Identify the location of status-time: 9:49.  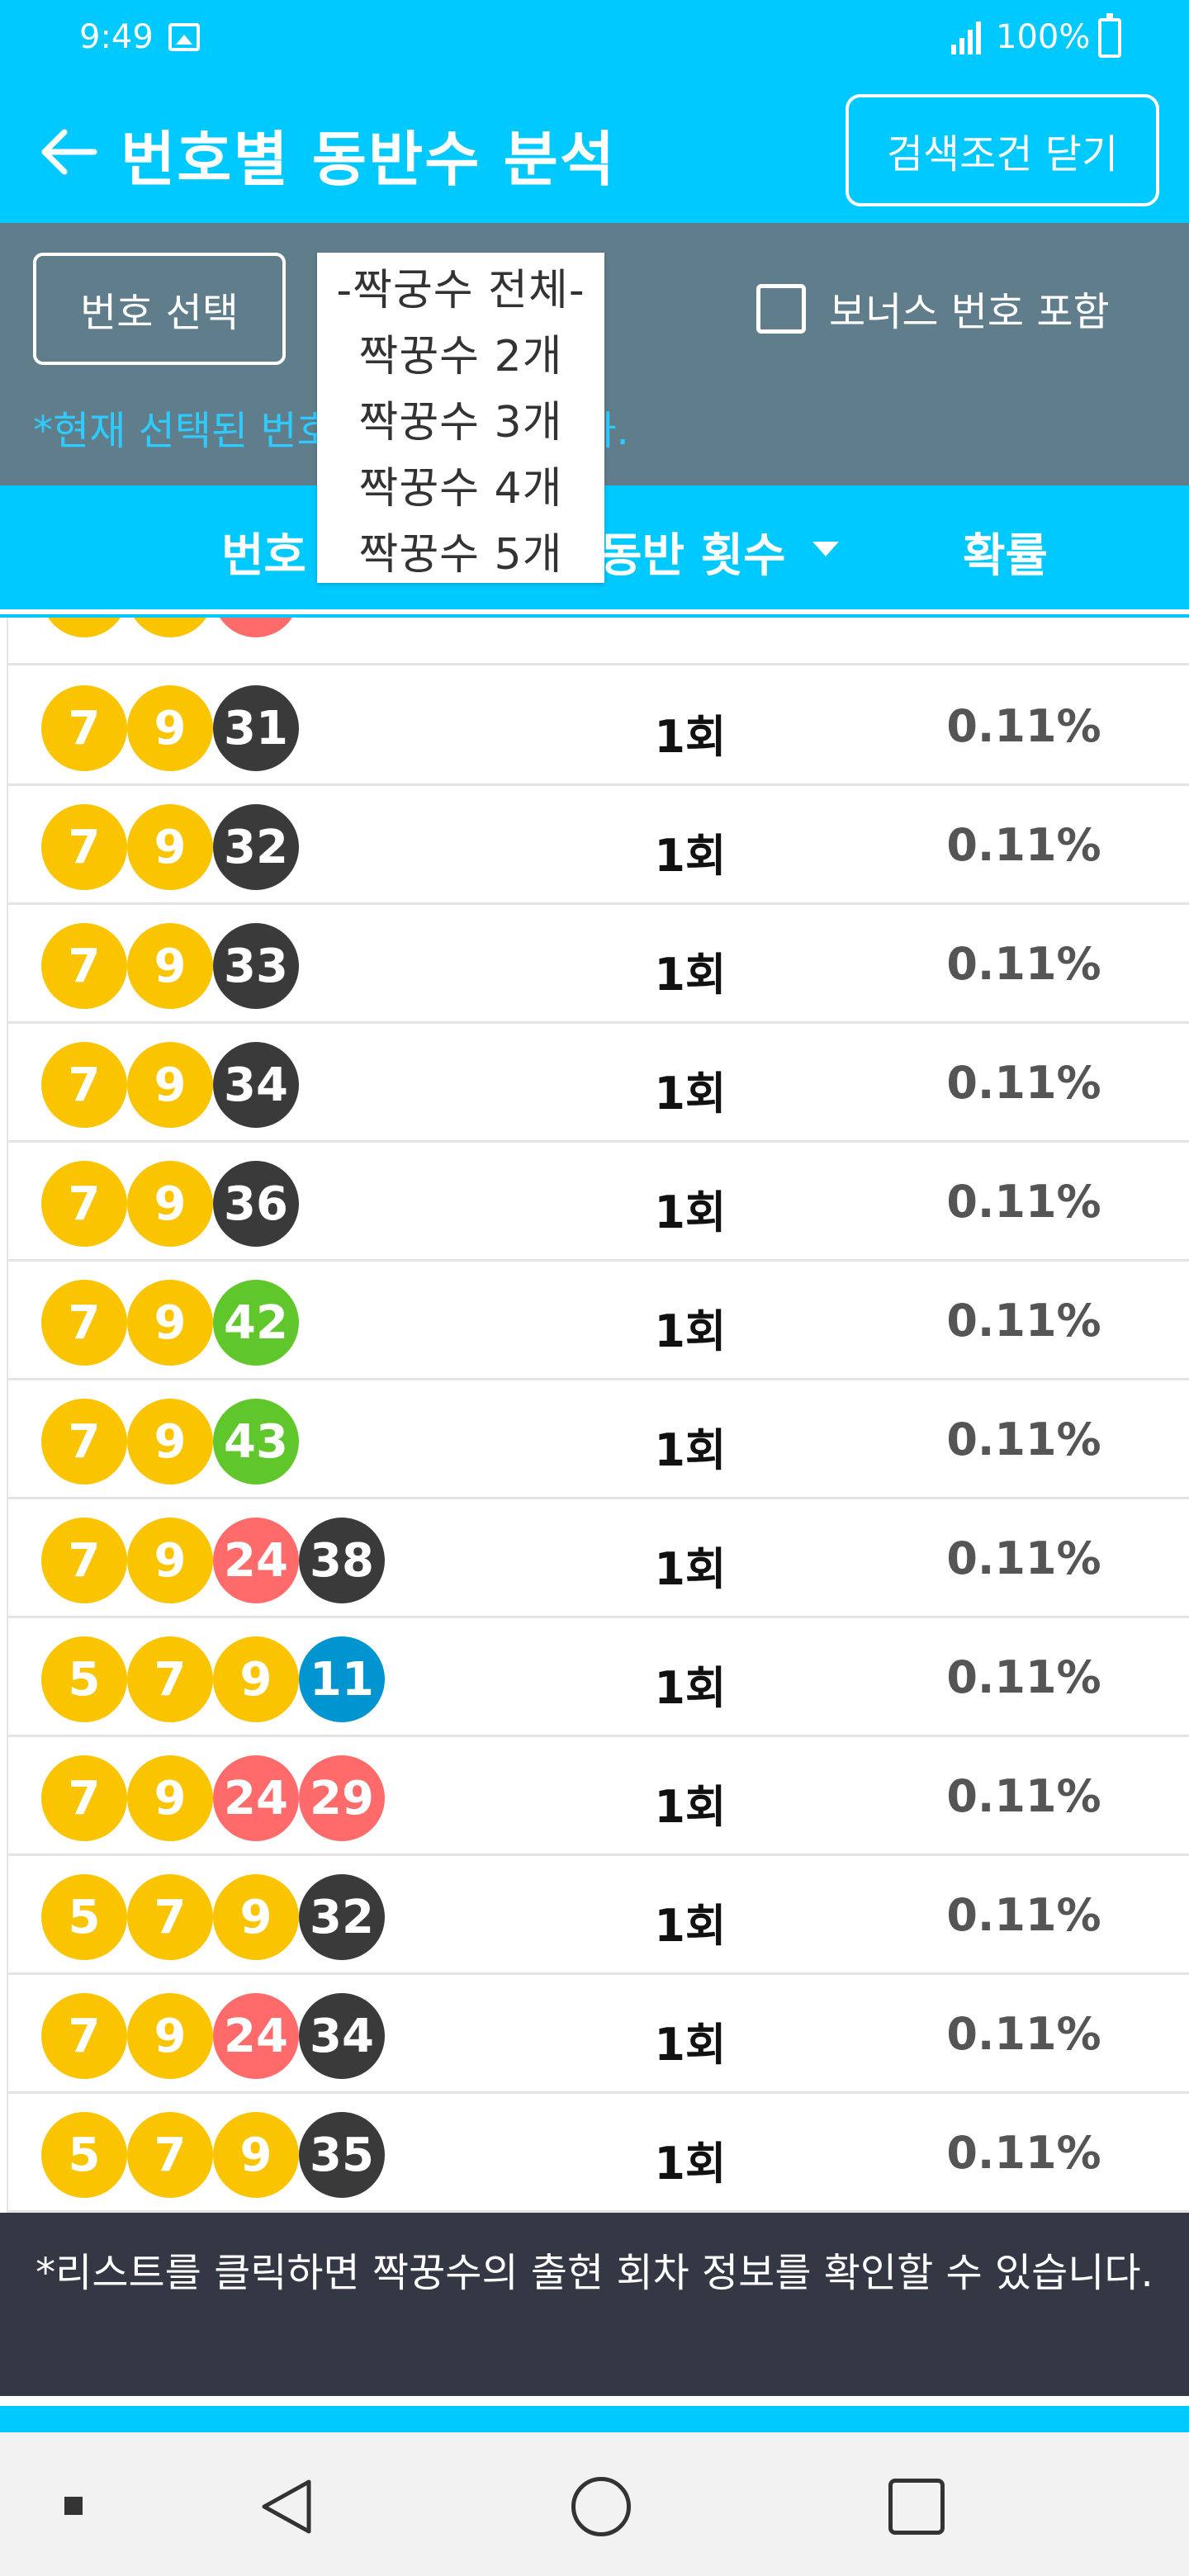
(116, 37).